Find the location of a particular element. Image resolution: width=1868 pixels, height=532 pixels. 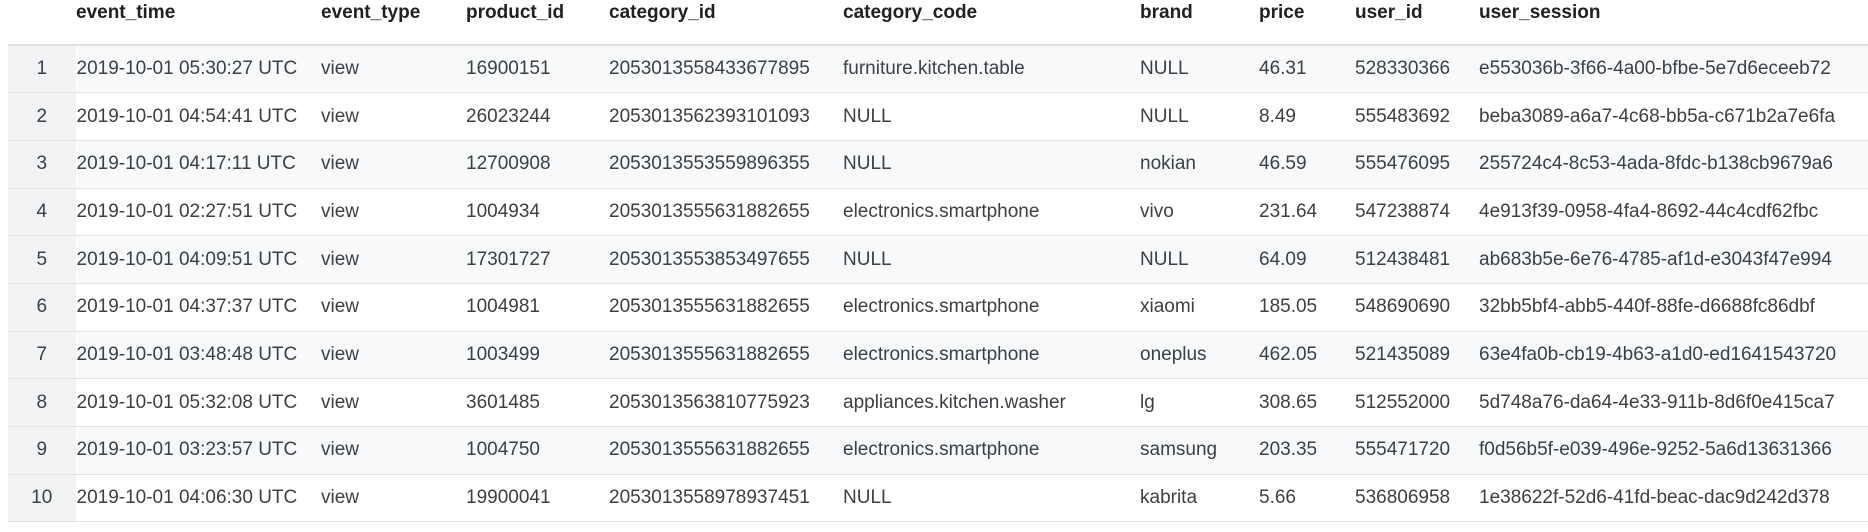

cell-category-id: 2053013558433677895 is located at coordinates (726, 69).